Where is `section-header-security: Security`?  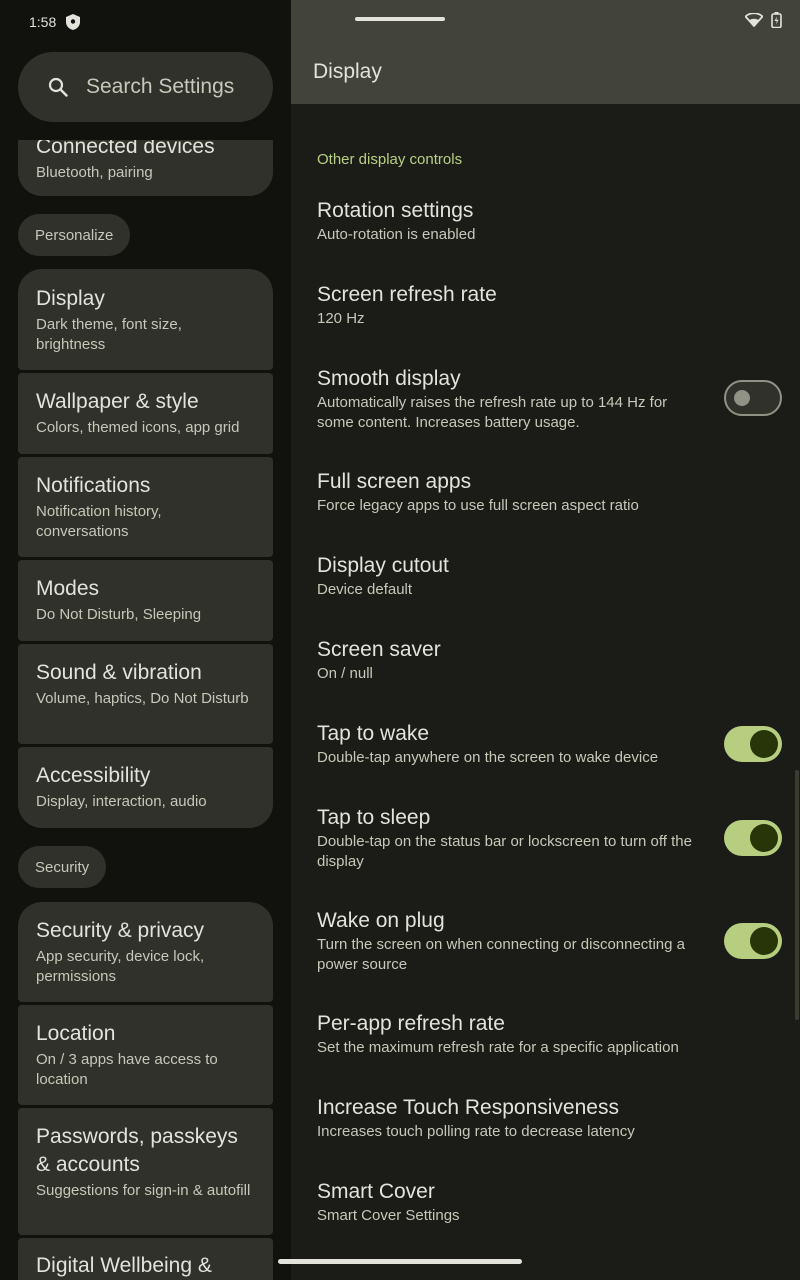 section-header-security: Security is located at coordinates (62, 867).